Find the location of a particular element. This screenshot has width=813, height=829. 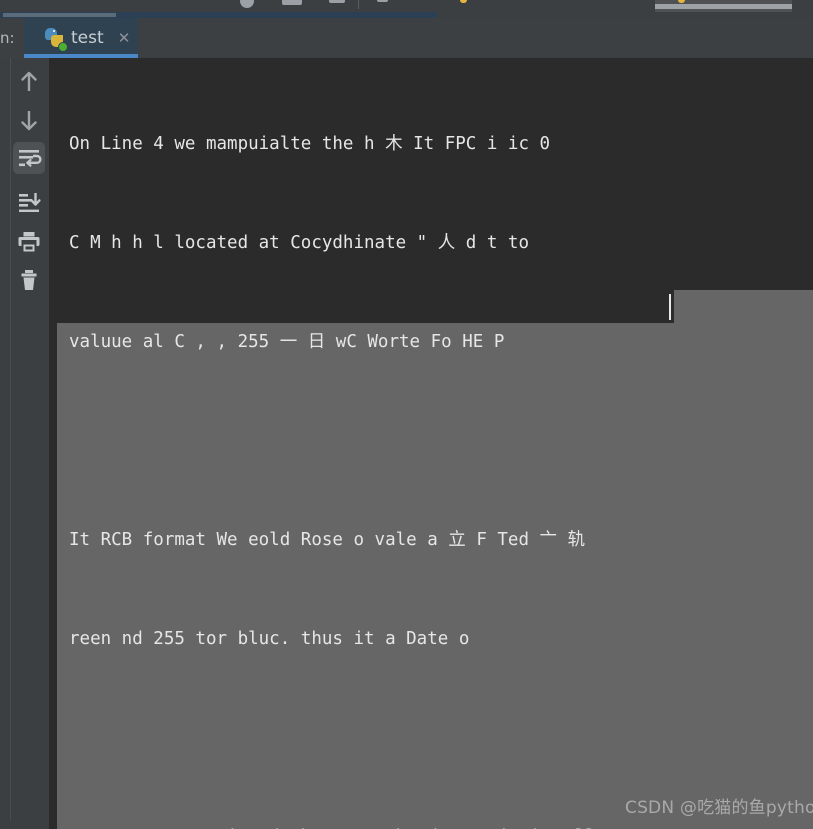

toolbar-tab-2: ⌄ is located at coordinates (614, 6).